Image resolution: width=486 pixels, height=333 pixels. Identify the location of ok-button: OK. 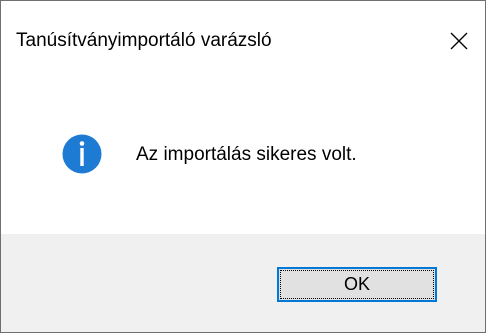
(357, 284).